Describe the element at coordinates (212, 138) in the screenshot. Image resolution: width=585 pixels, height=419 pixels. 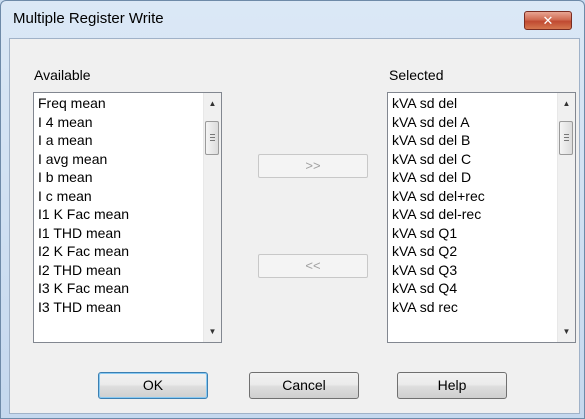
I see `available-scroll-thumb` at that location.